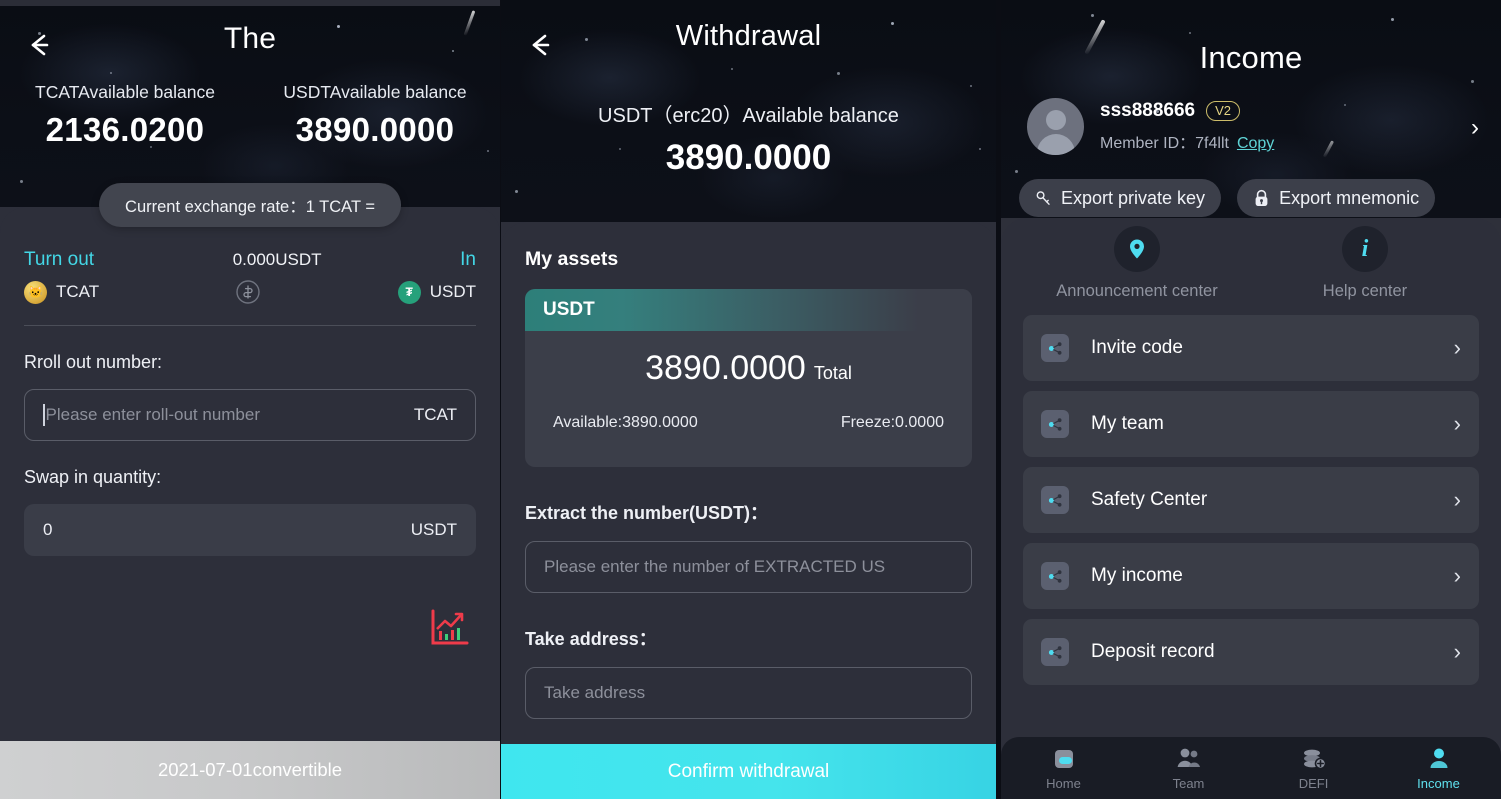  I want to click on copy-button: Copy, so click(1255, 143).